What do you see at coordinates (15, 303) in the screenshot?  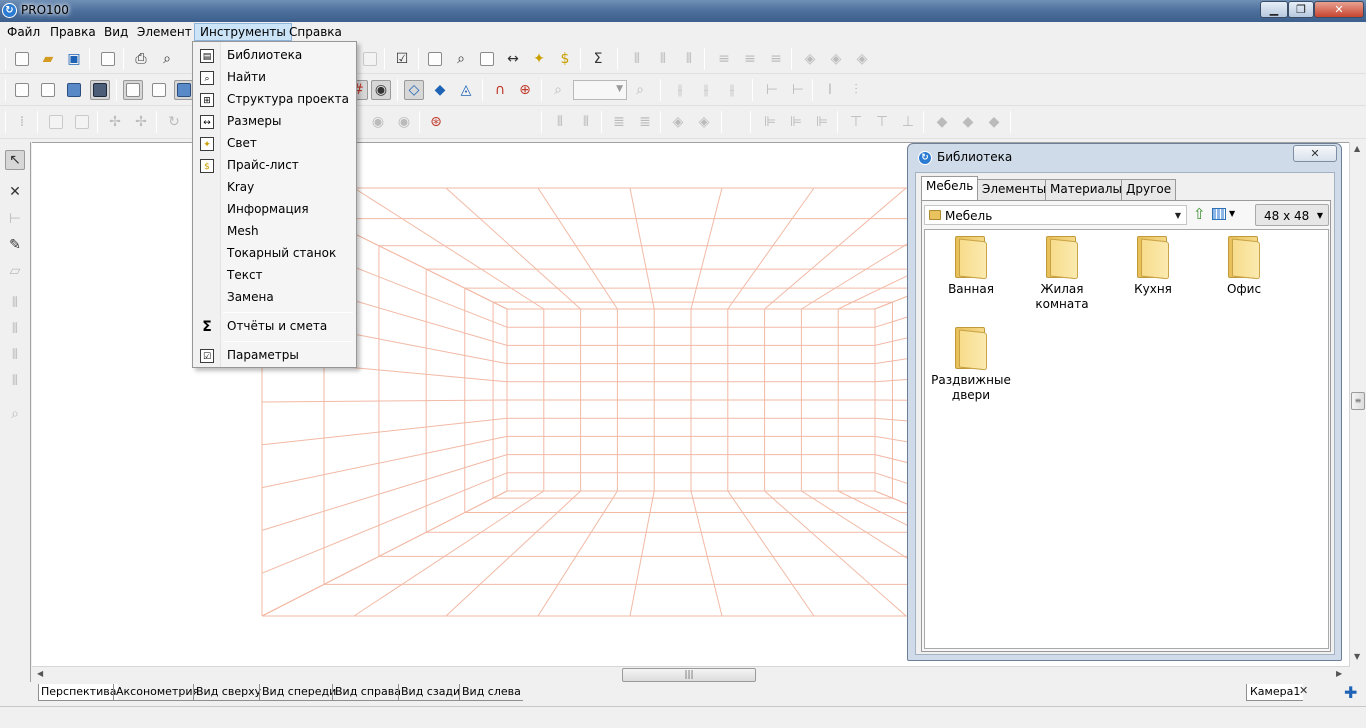 I see `tool-icon-6: ⫴` at bounding box center [15, 303].